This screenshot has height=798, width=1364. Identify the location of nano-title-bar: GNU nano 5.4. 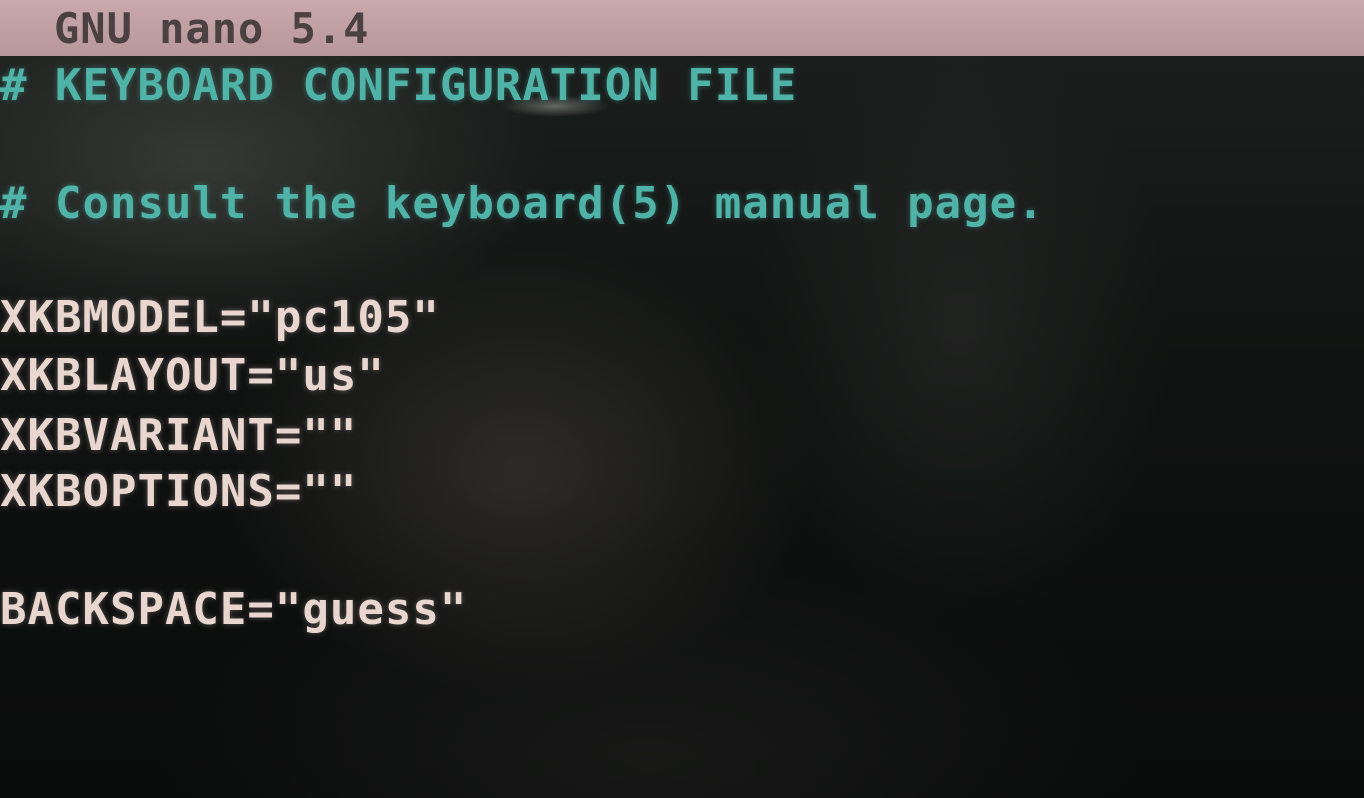
(682, 28).